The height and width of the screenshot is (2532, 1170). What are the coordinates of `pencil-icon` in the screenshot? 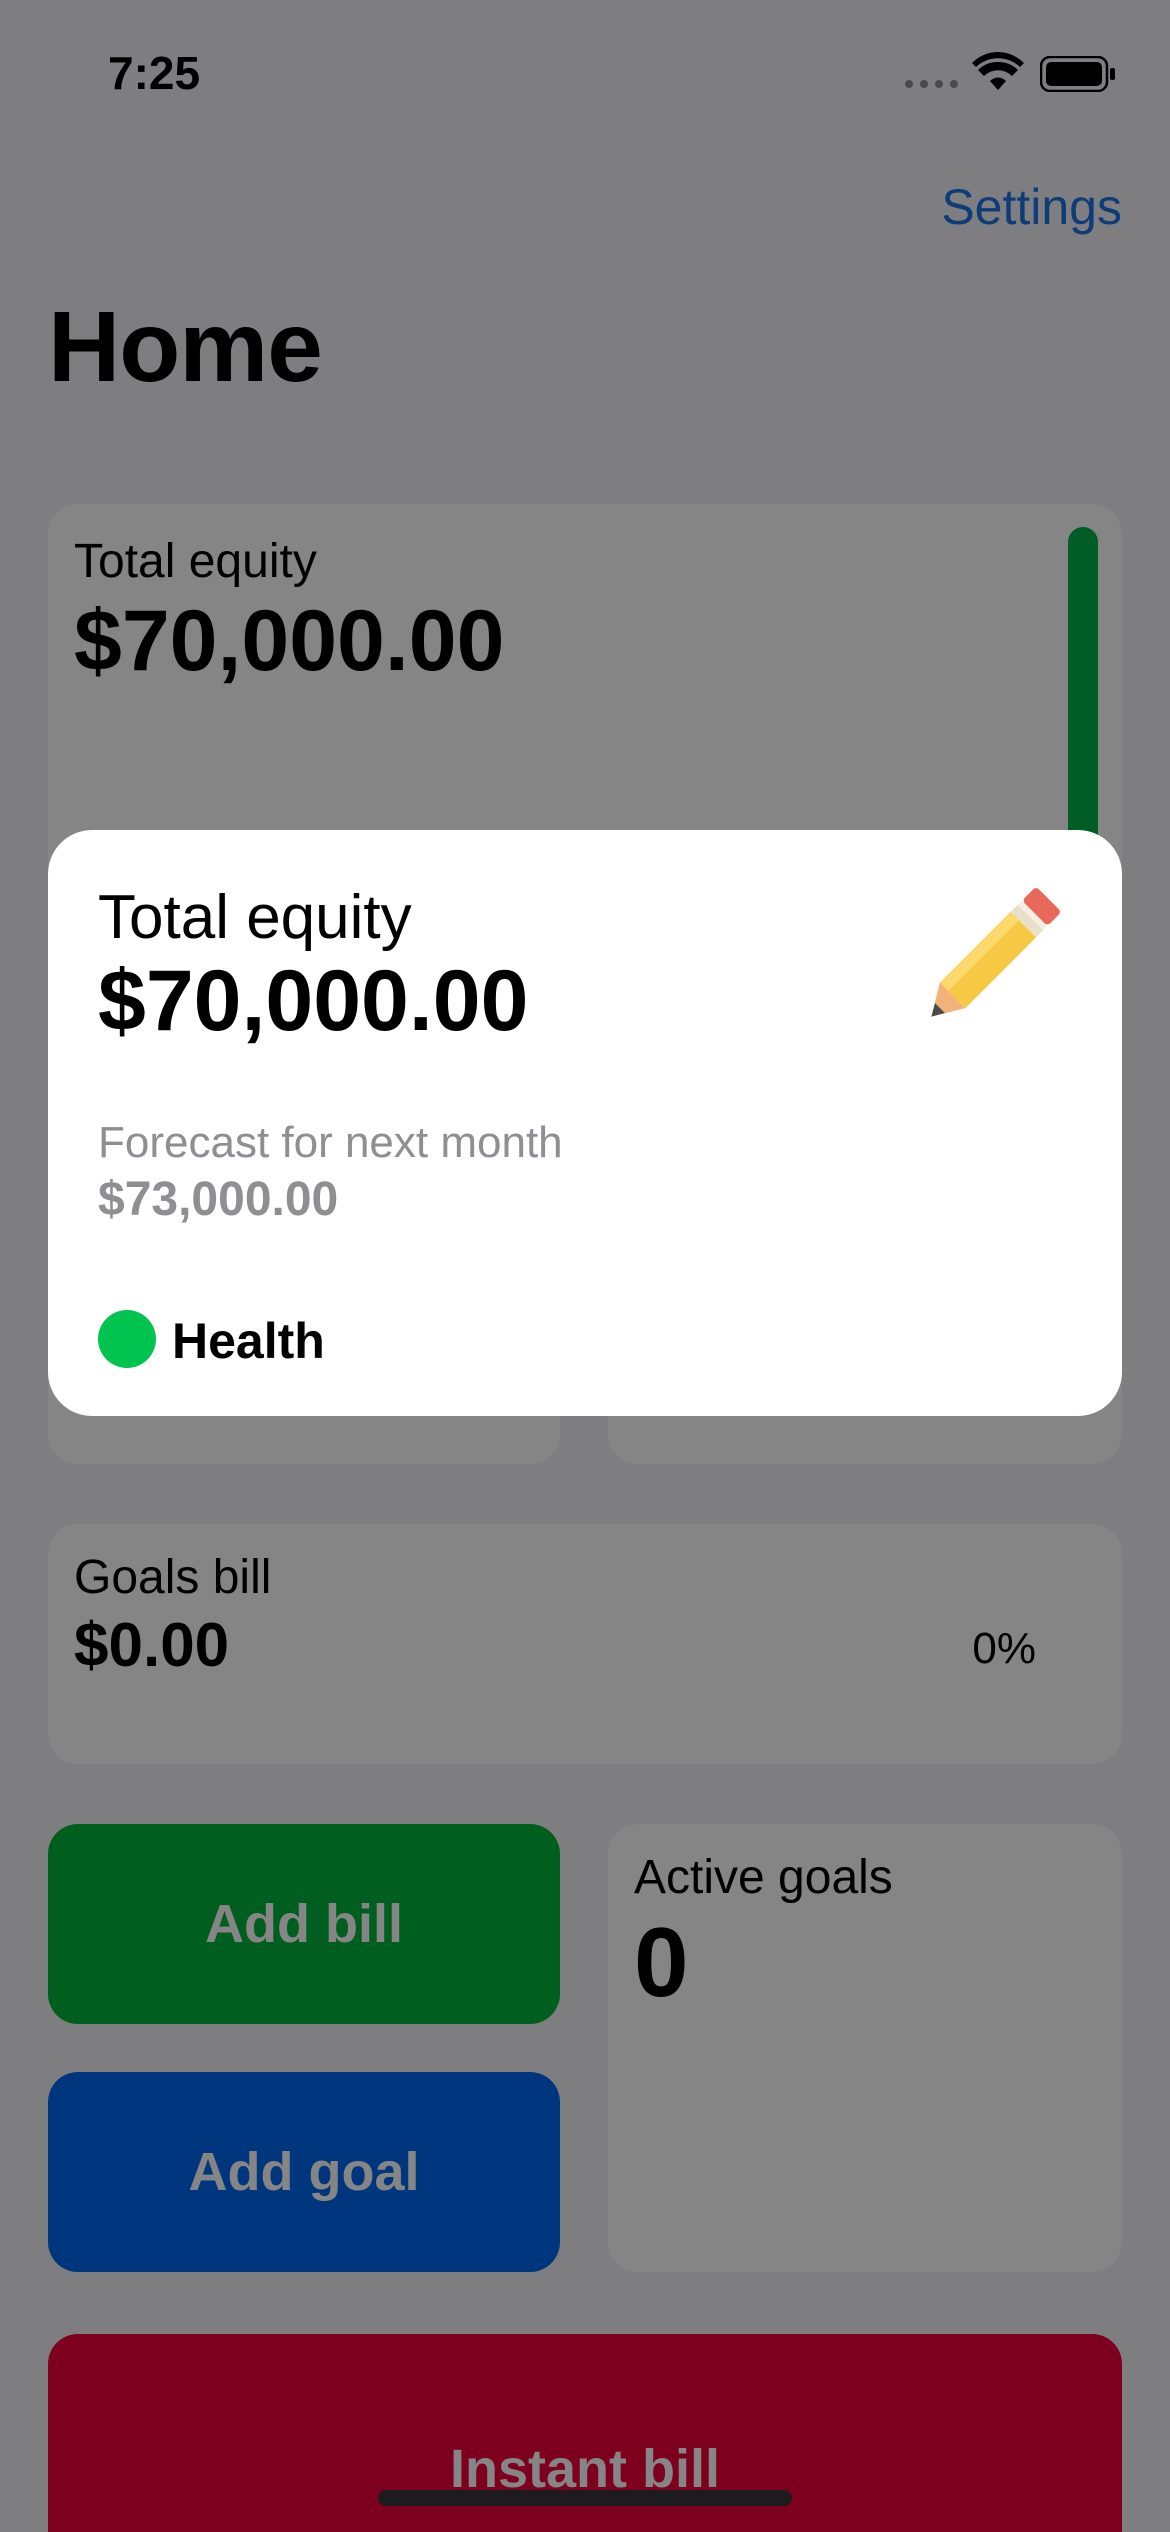 It's located at (988, 960).